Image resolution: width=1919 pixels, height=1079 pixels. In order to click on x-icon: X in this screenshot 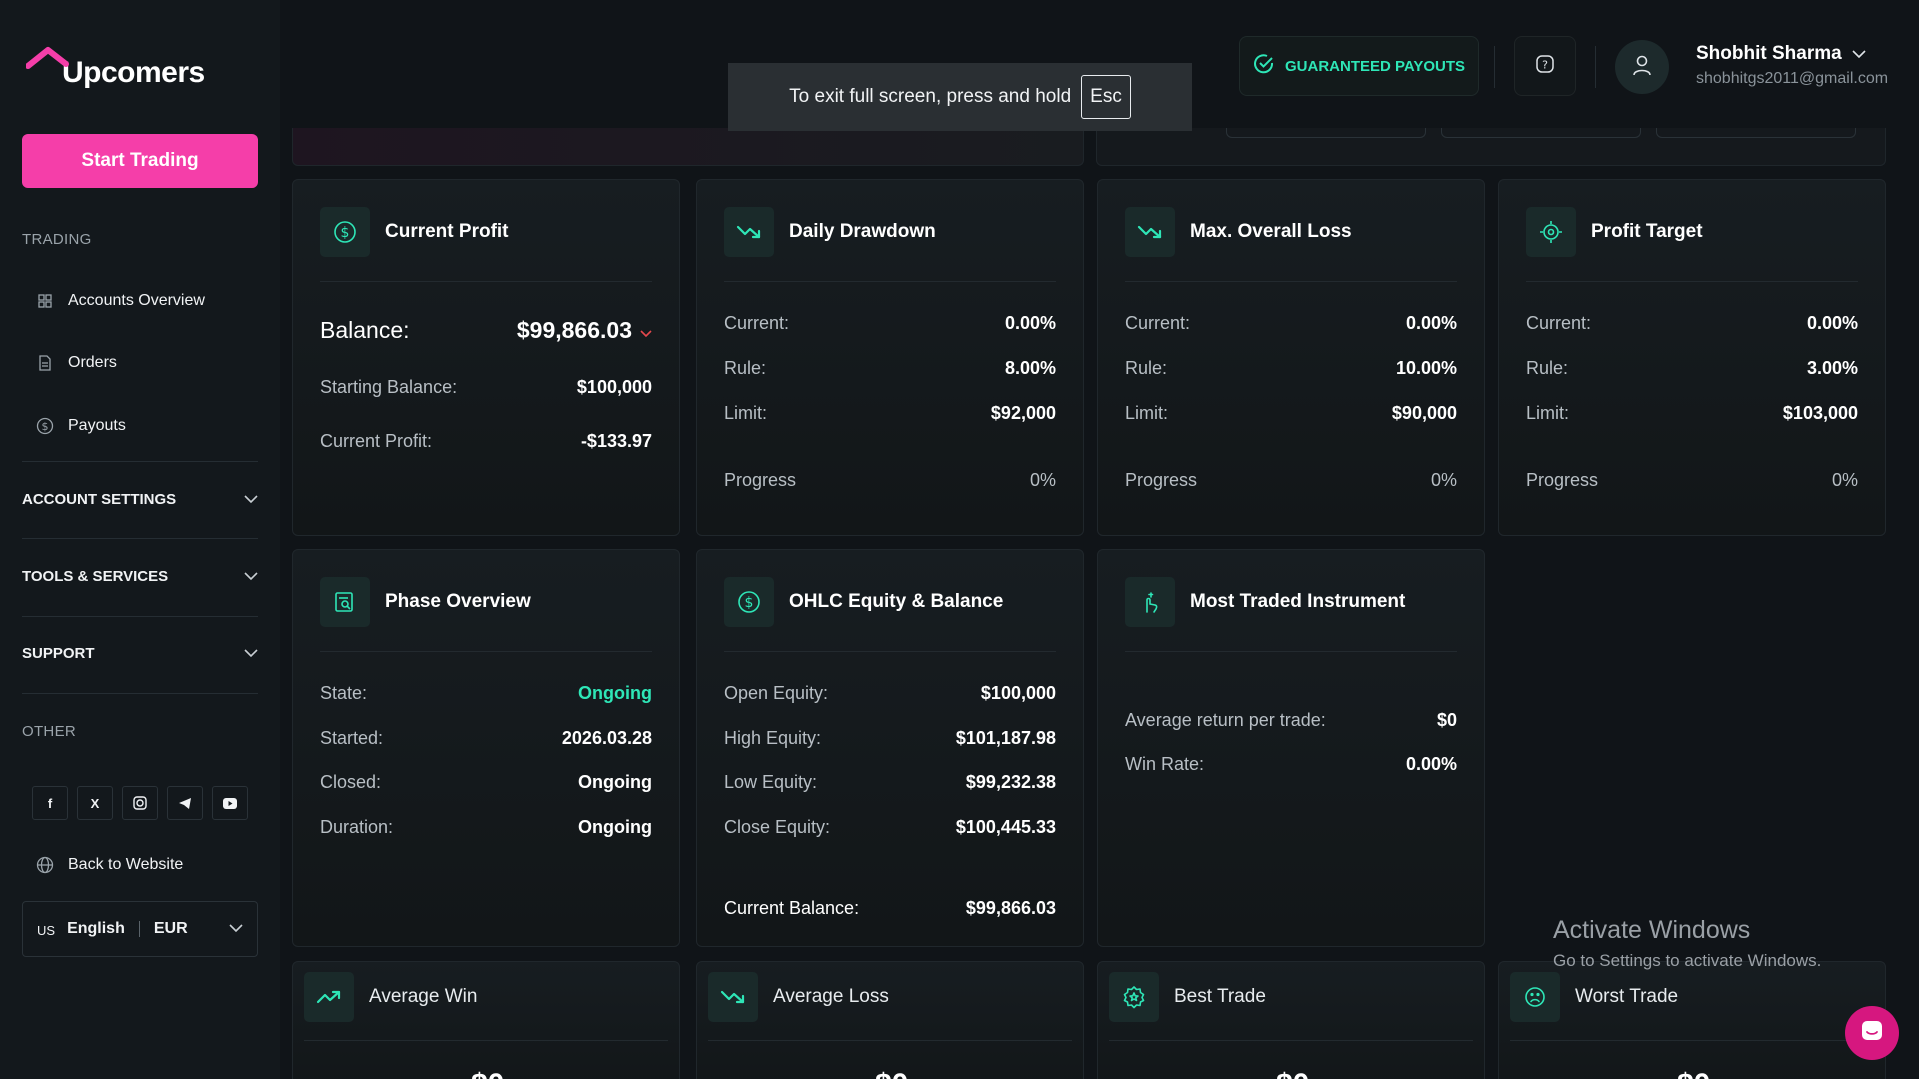, I will do `click(95, 803)`.